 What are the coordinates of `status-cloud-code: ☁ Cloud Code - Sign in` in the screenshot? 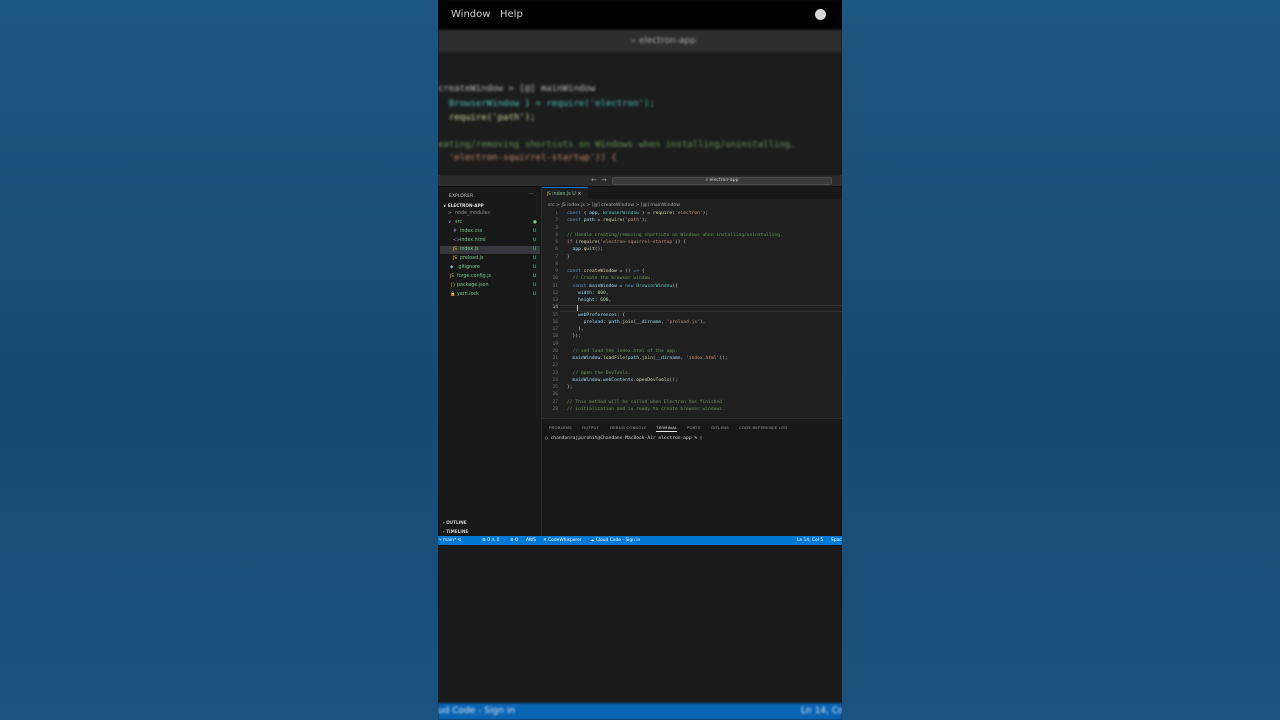 It's located at (615, 540).